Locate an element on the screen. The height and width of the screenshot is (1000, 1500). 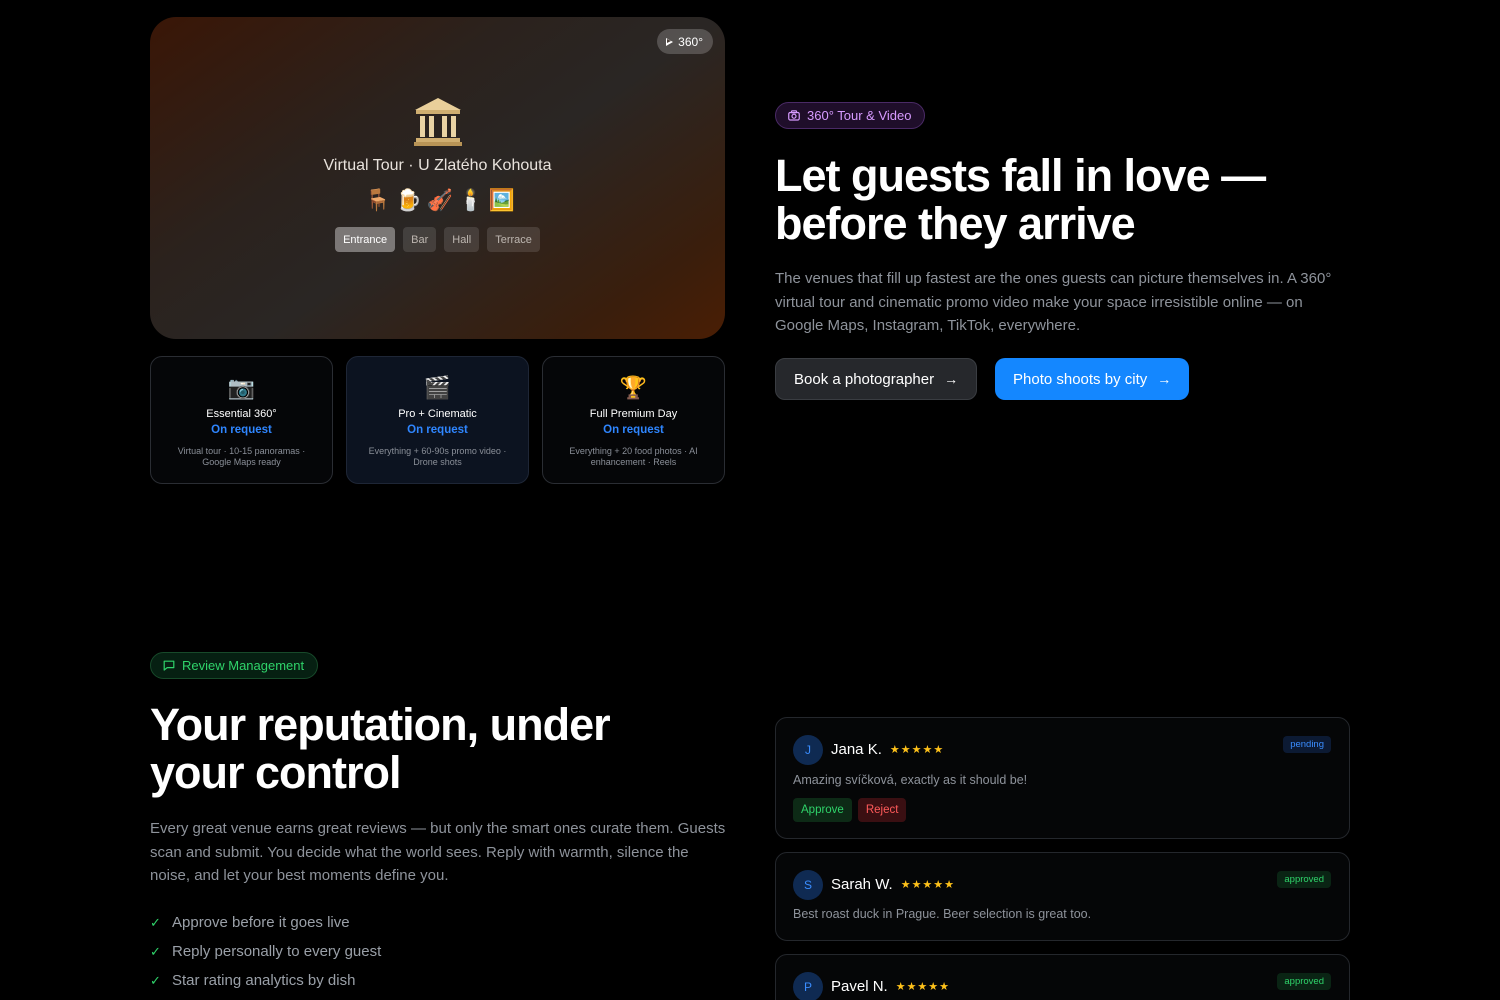
package-name: Pro + Cinematic is located at coordinates (437, 414).